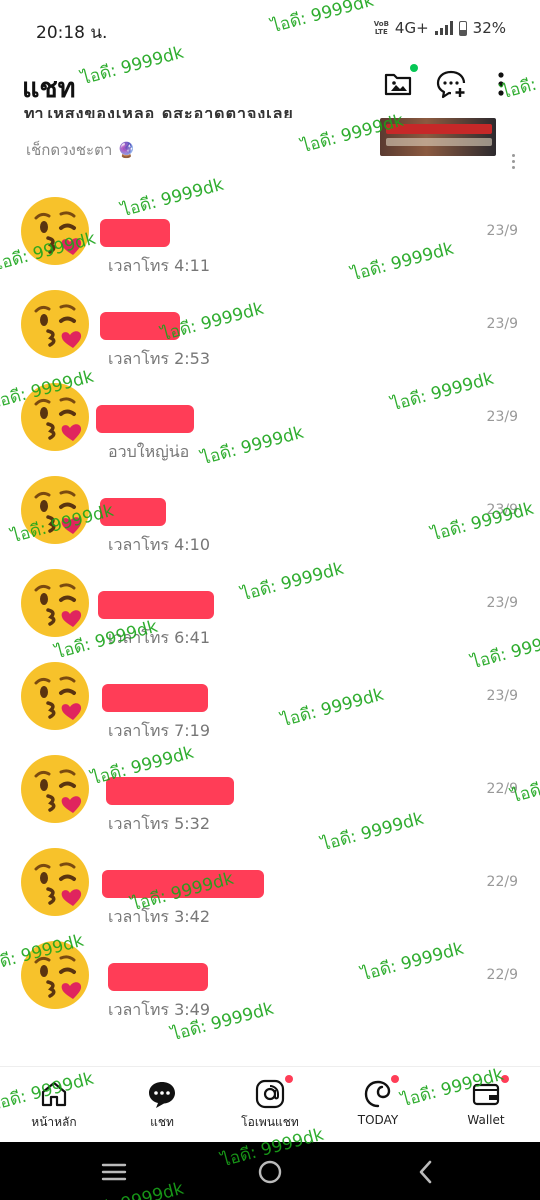 The width and height of the screenshot is (540, 1200). I want to click on signal-icon, so click(443, 28).